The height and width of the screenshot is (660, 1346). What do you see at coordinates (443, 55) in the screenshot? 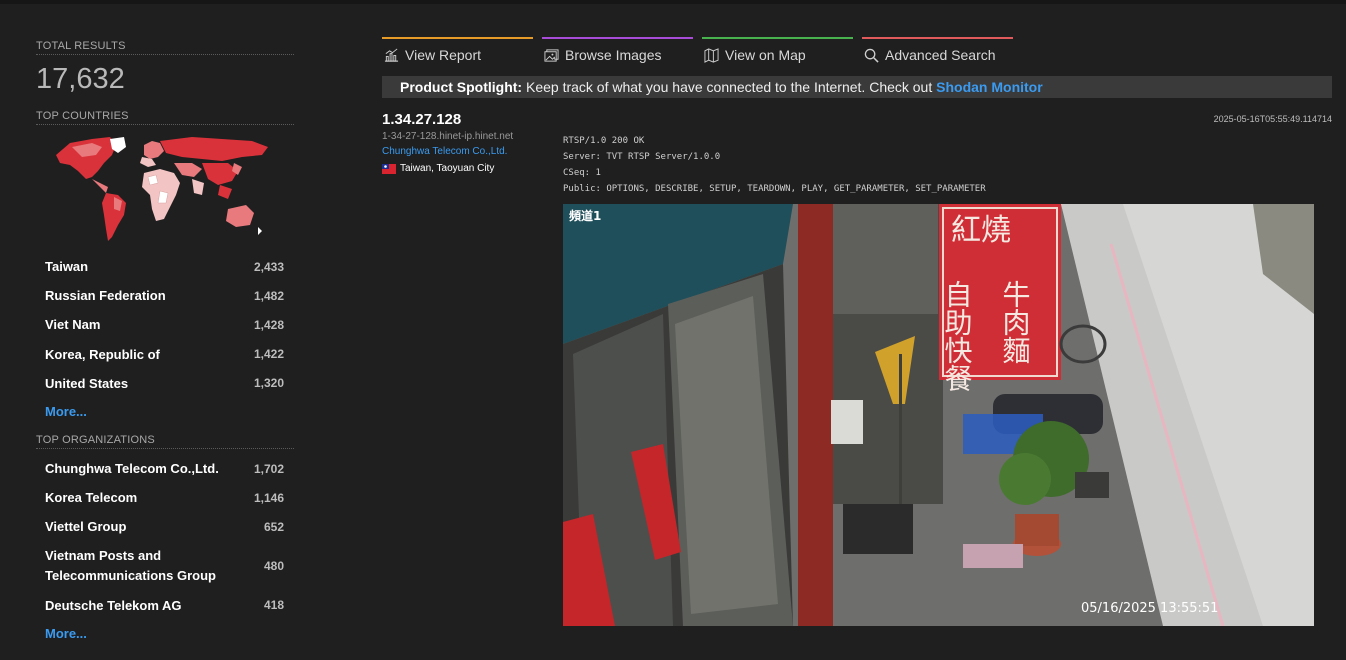
I see `tab-label: View Report` at bounding box center [443, 55].